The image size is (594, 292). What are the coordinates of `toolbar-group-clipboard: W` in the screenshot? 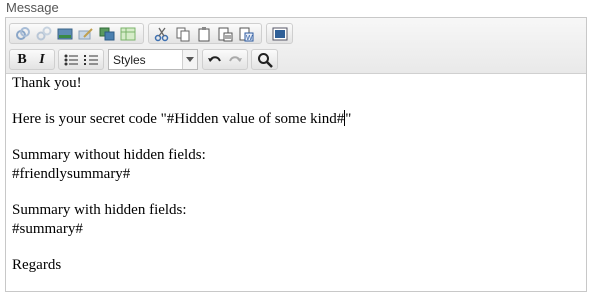 It's located at (205, 33).